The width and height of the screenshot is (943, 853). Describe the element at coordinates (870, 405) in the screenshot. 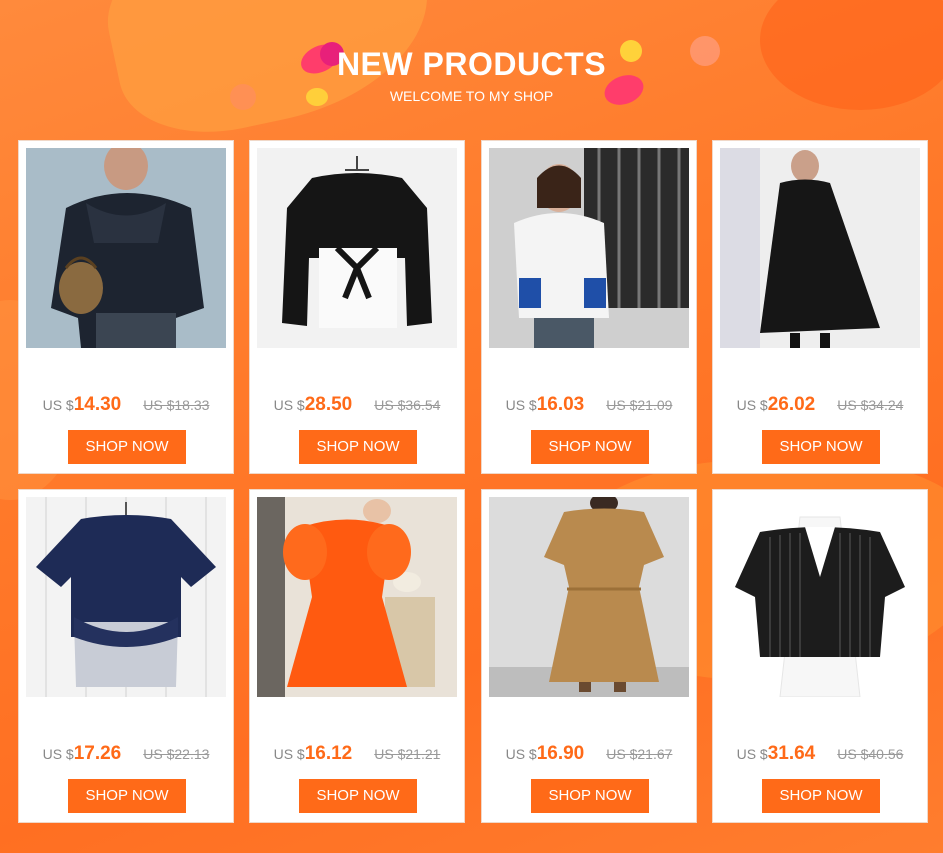

I see `original-price: US $34.24` at that location.